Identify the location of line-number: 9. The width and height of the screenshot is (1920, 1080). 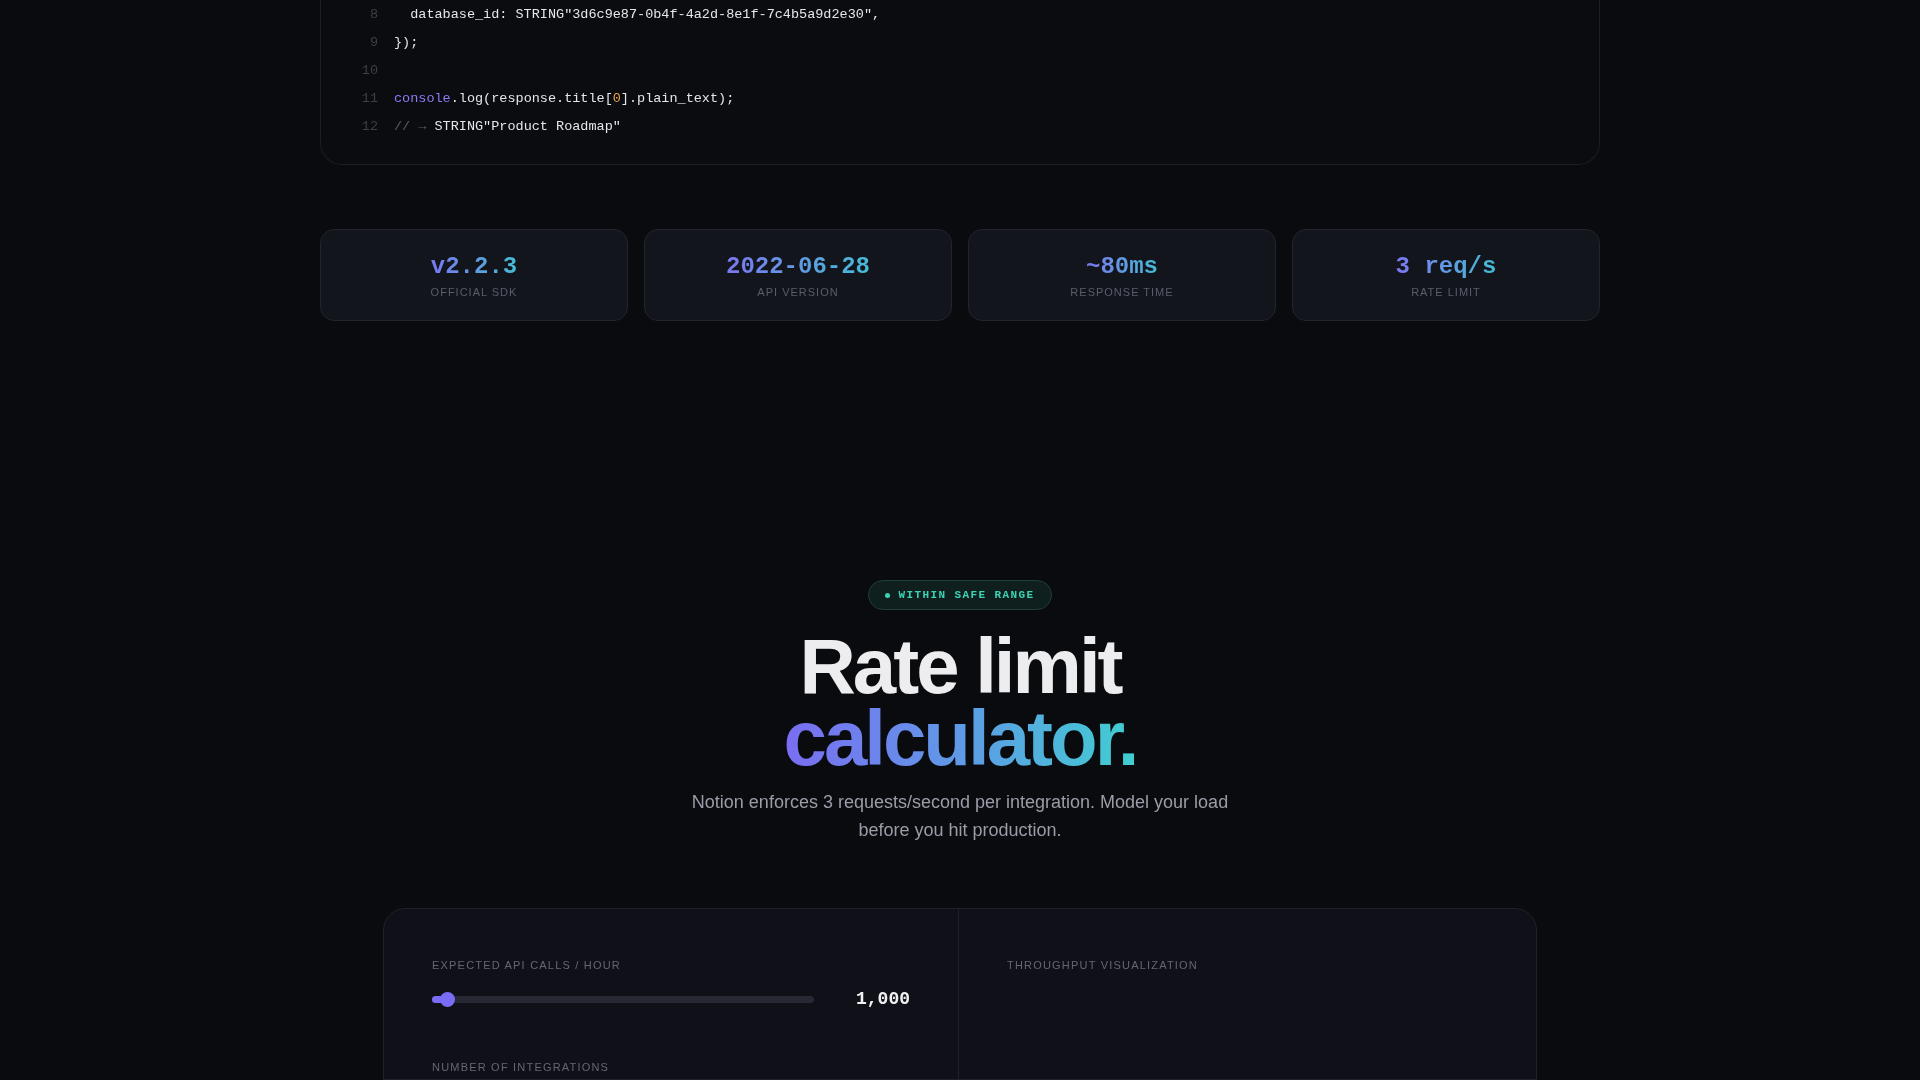
(373, 42).